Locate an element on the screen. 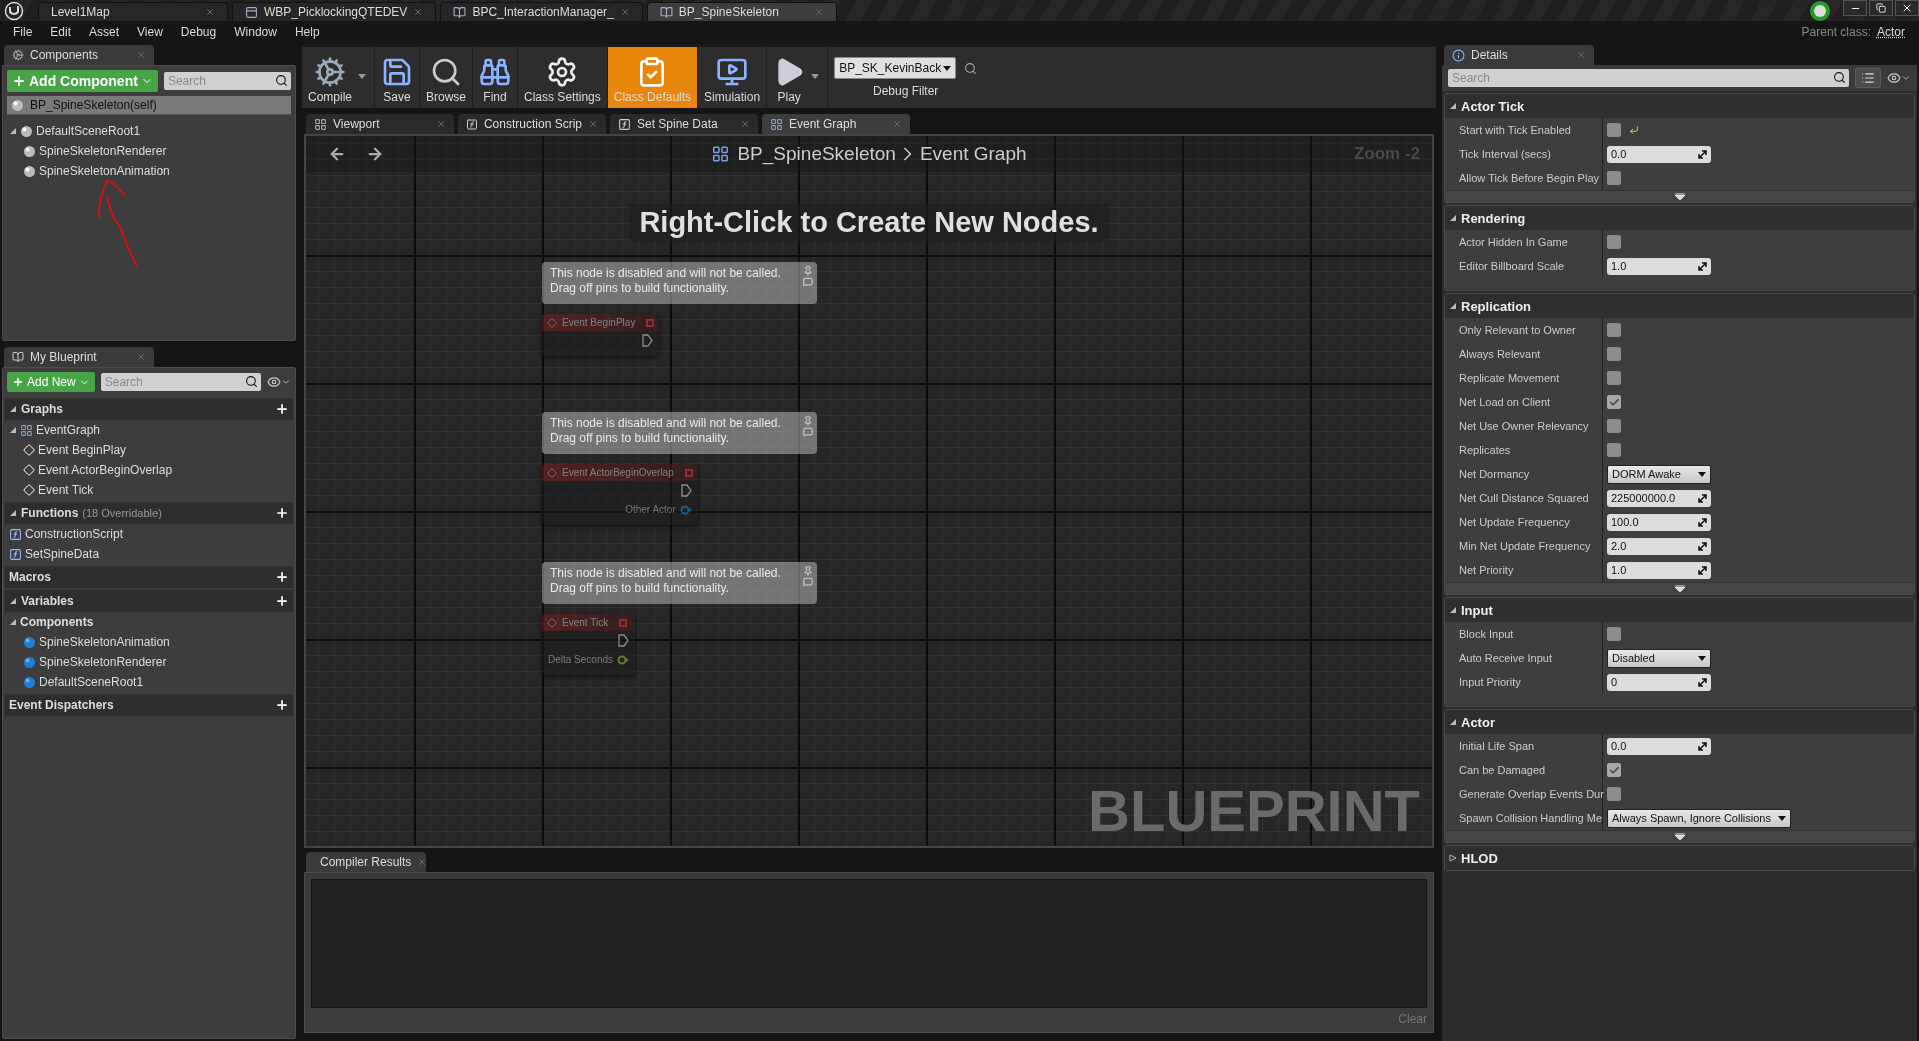  number-field: 100.0 is located at coordinates (1659, 522).